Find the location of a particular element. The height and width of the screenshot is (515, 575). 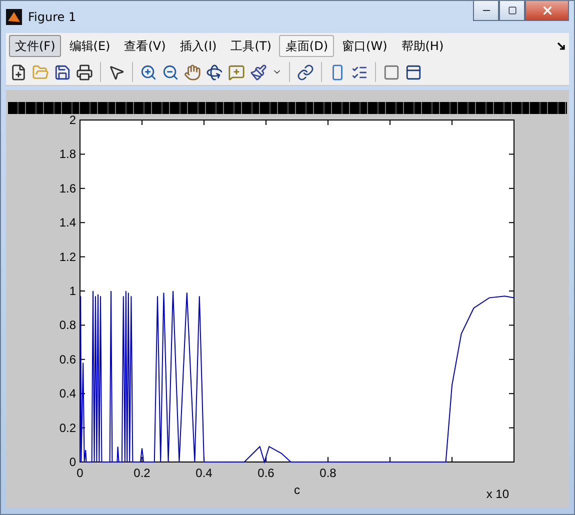

brush-icon is located at coordinates (258, 72).